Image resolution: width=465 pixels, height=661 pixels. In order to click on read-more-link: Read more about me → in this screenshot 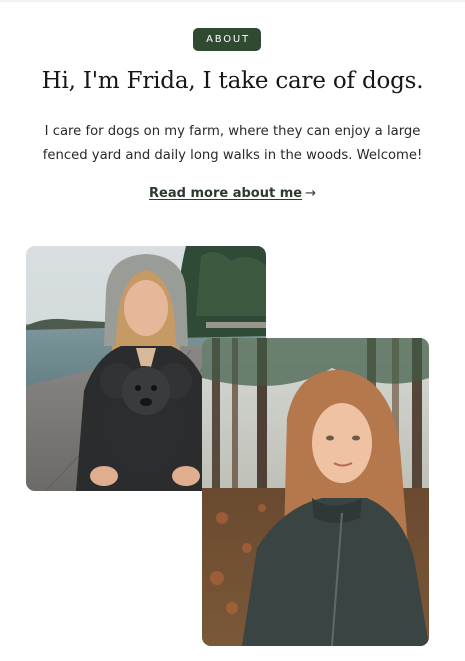, I will do `click(232, 193)`.